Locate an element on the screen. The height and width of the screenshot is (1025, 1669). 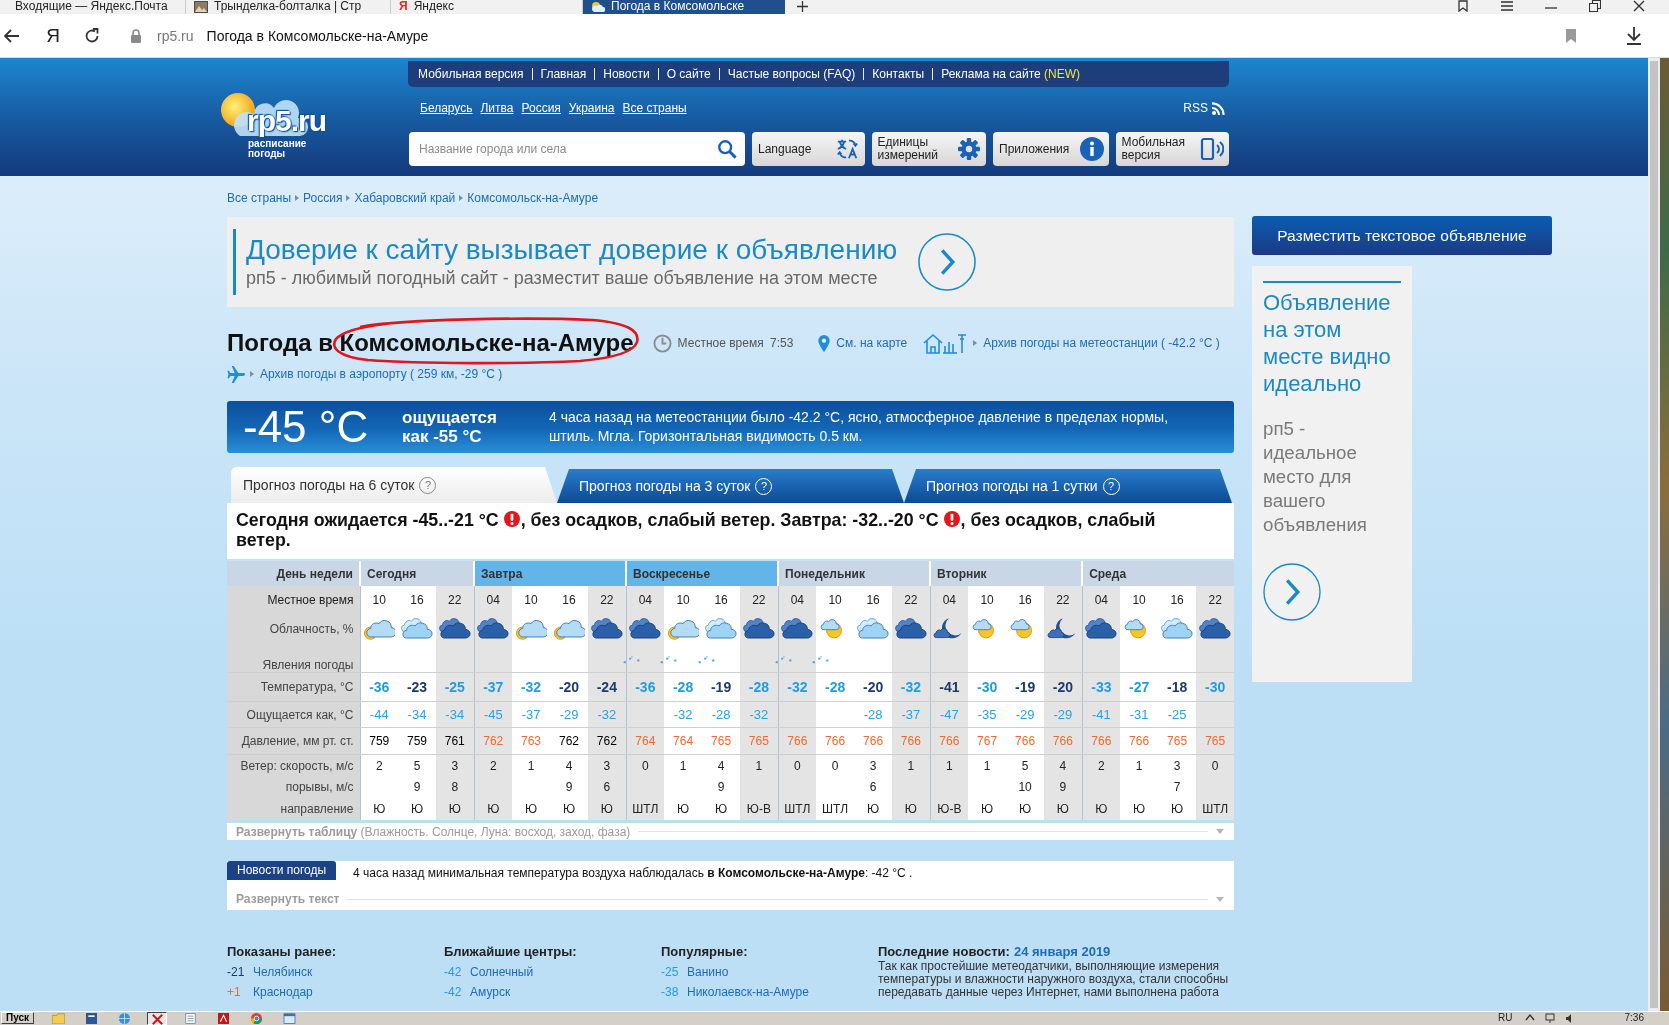
search-field: Название города или села is located at coordinates (577, 149).